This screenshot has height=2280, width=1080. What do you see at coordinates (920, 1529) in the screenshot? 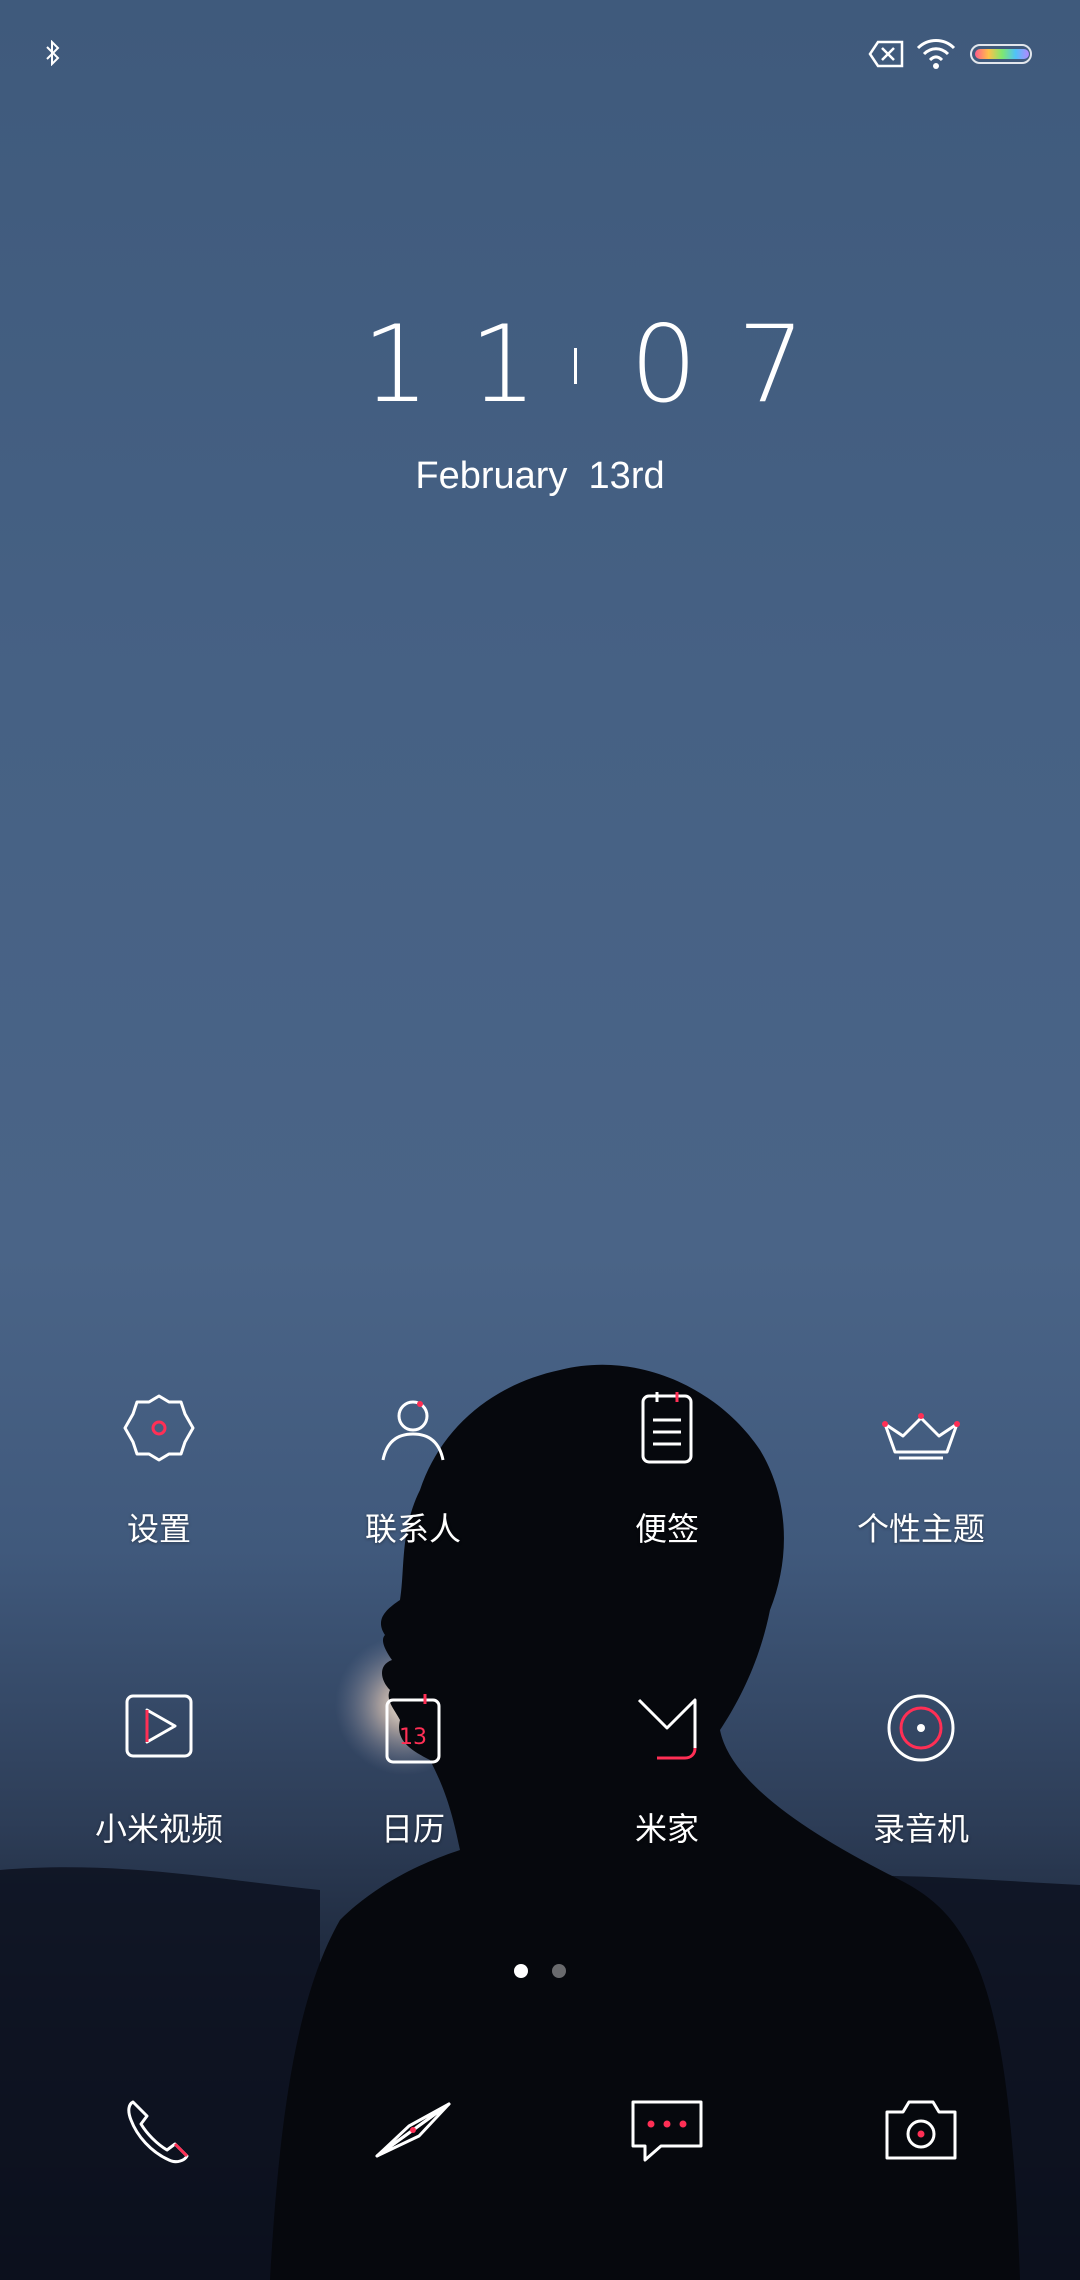
I see `app-label: 个性主题` at bounding box center [920, 1529].